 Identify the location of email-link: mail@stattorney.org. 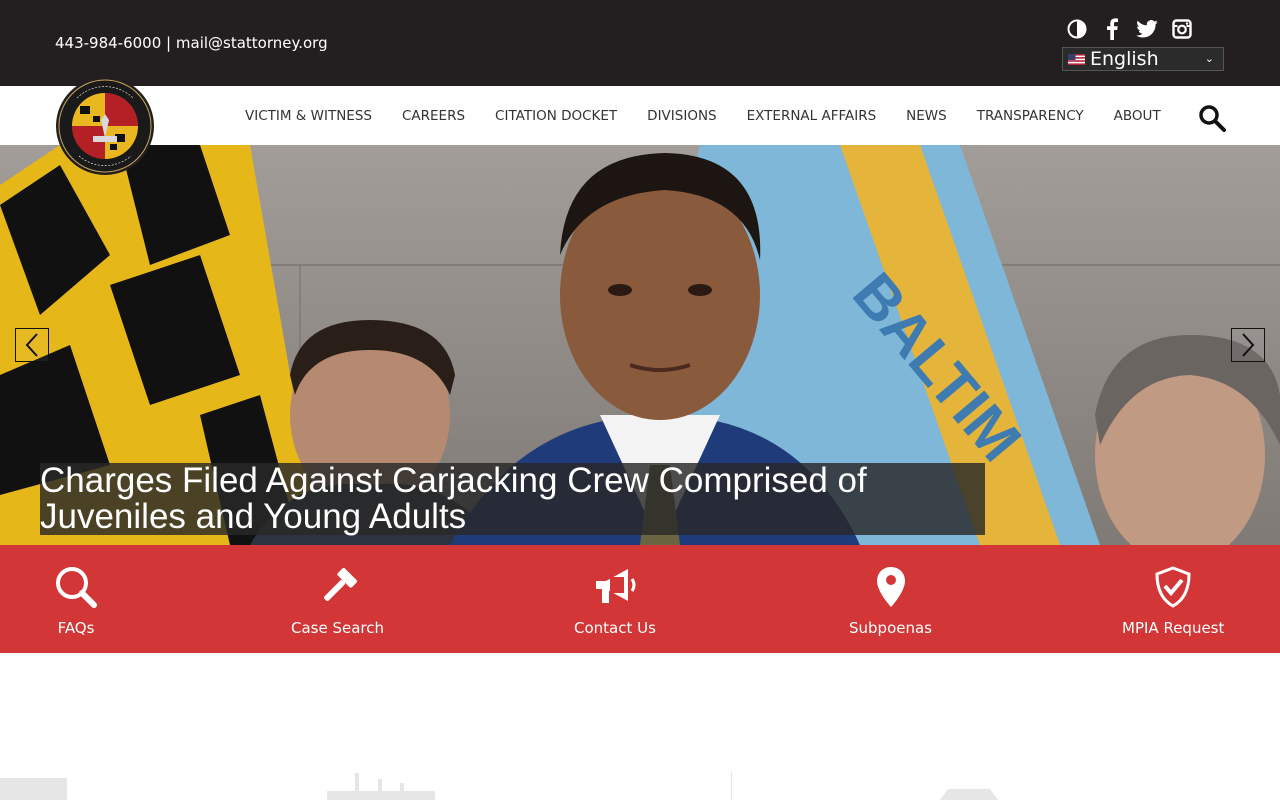
(252, 43).